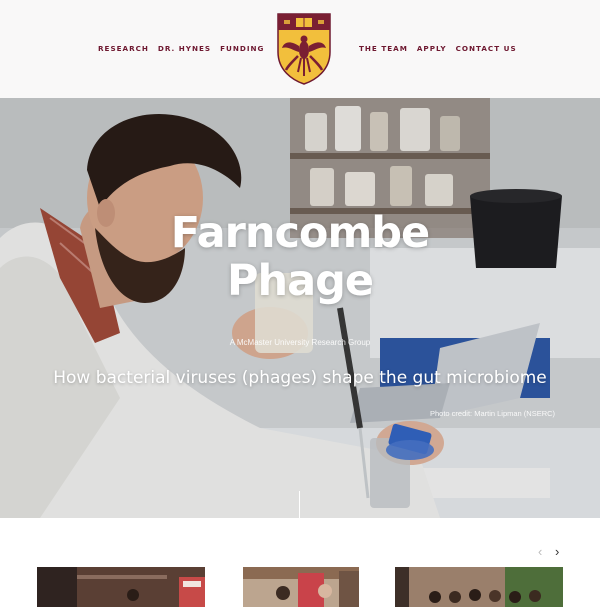 The height and width of the screenshot is (607, 600). I want to click on chevron-right-icon: ›, so click(557, 552).